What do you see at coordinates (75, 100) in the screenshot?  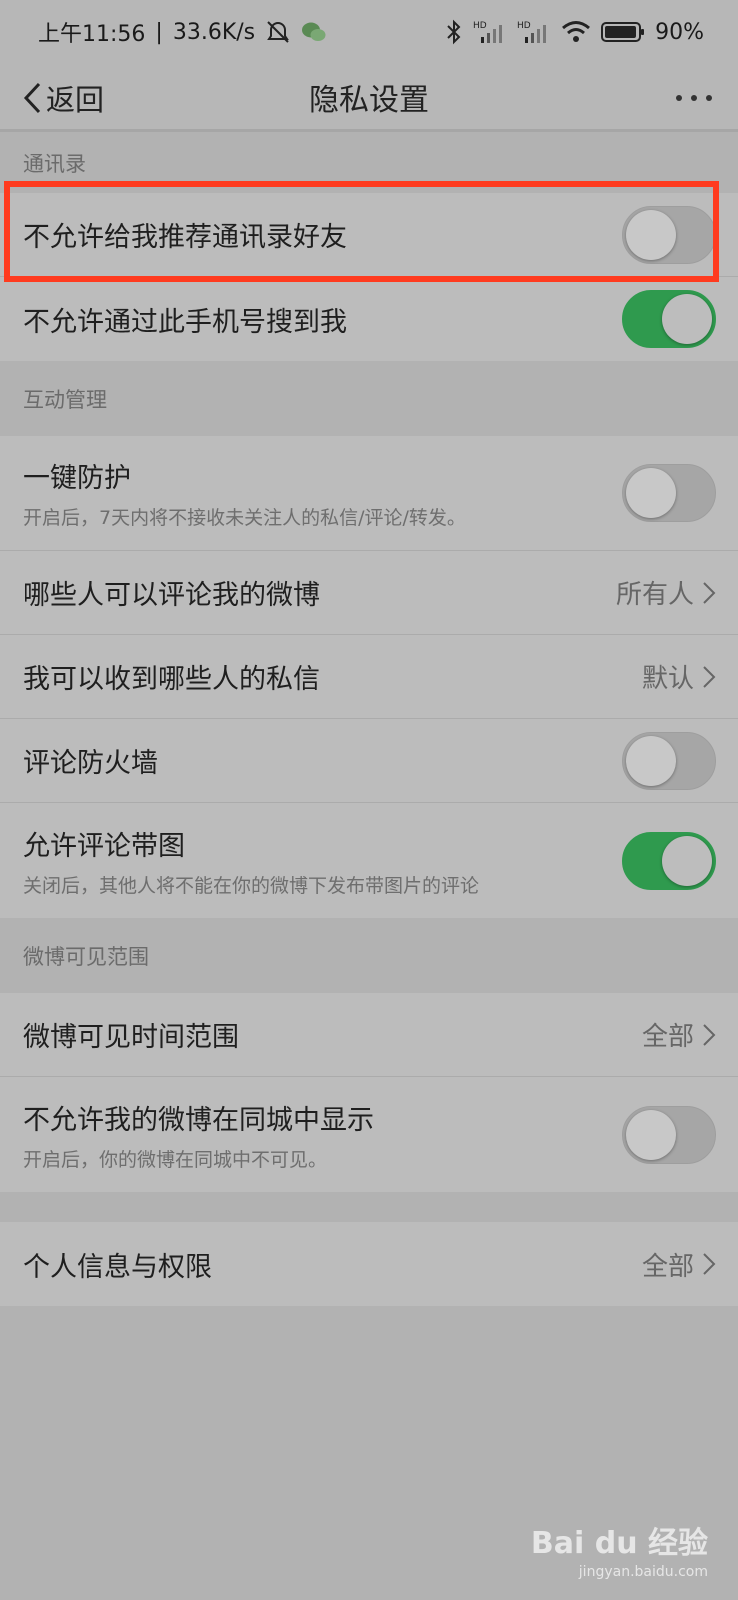 I see `back-label: 返回` at bounding box center [75, 100].